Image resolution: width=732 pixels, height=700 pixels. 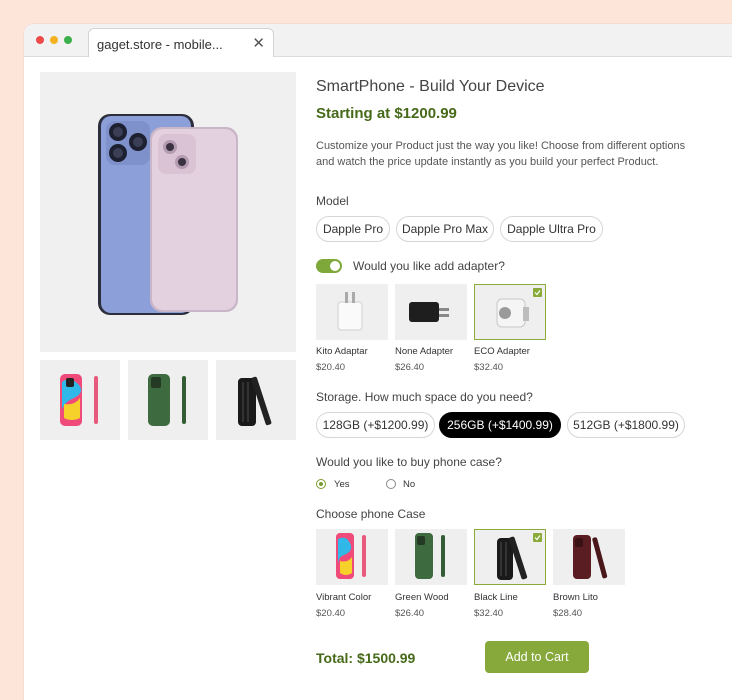 I want to click on thumbnail-green-case, so click(x=168, y=400).